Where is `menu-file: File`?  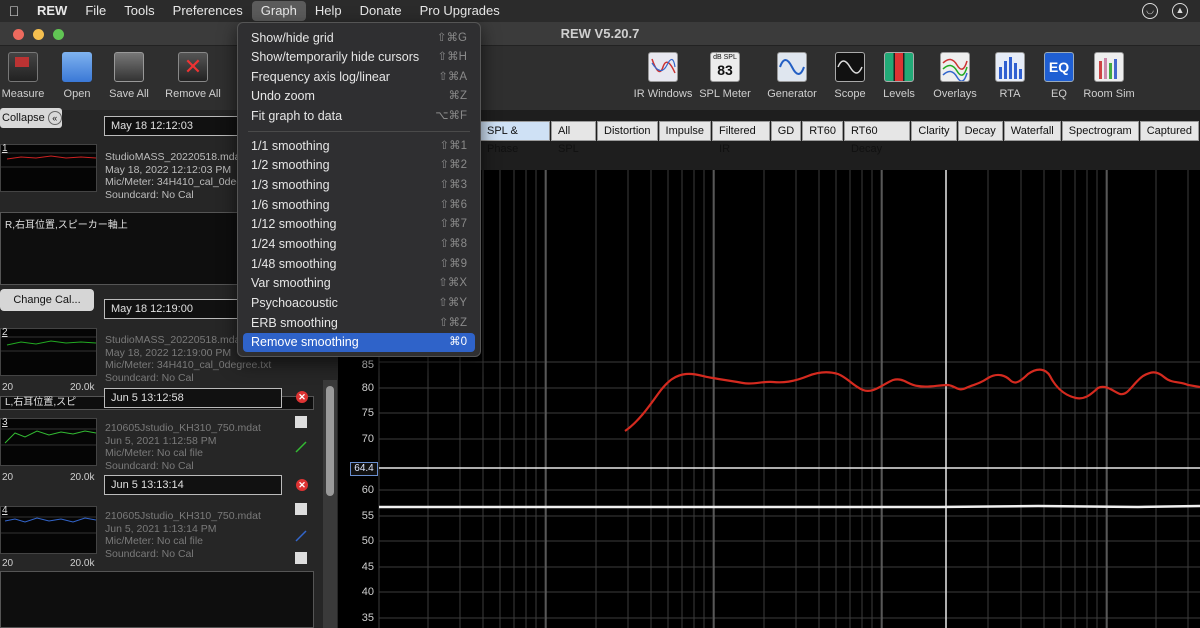
menu-file: File is located at coordinates (95, 11).